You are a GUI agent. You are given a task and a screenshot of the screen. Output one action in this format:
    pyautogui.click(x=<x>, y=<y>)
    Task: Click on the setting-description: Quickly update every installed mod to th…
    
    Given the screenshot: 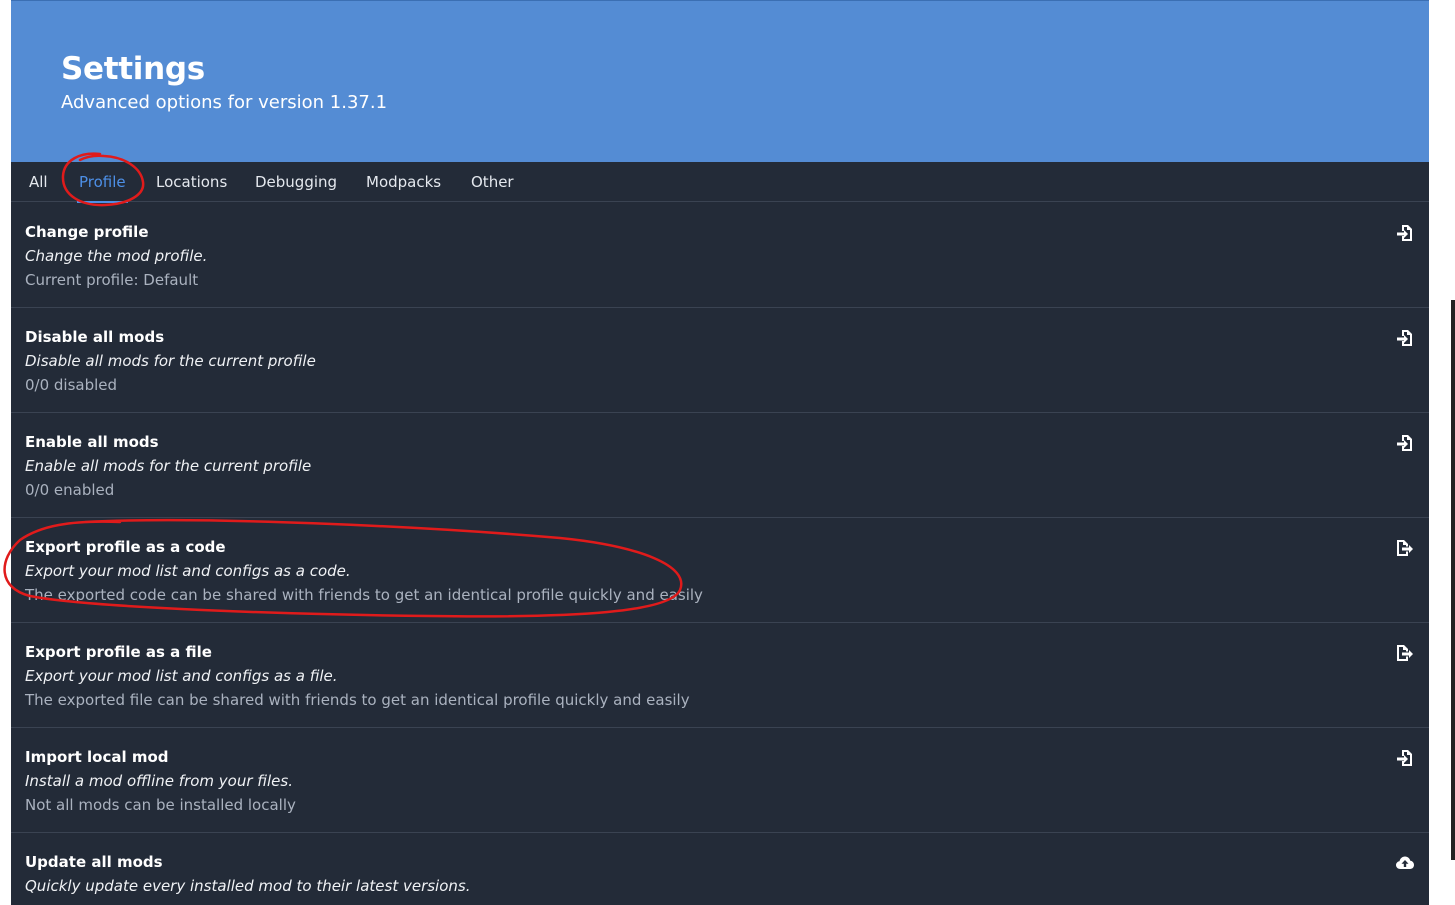 What is the action you would take?
    pyautogui.click(x=248, y=886)
    